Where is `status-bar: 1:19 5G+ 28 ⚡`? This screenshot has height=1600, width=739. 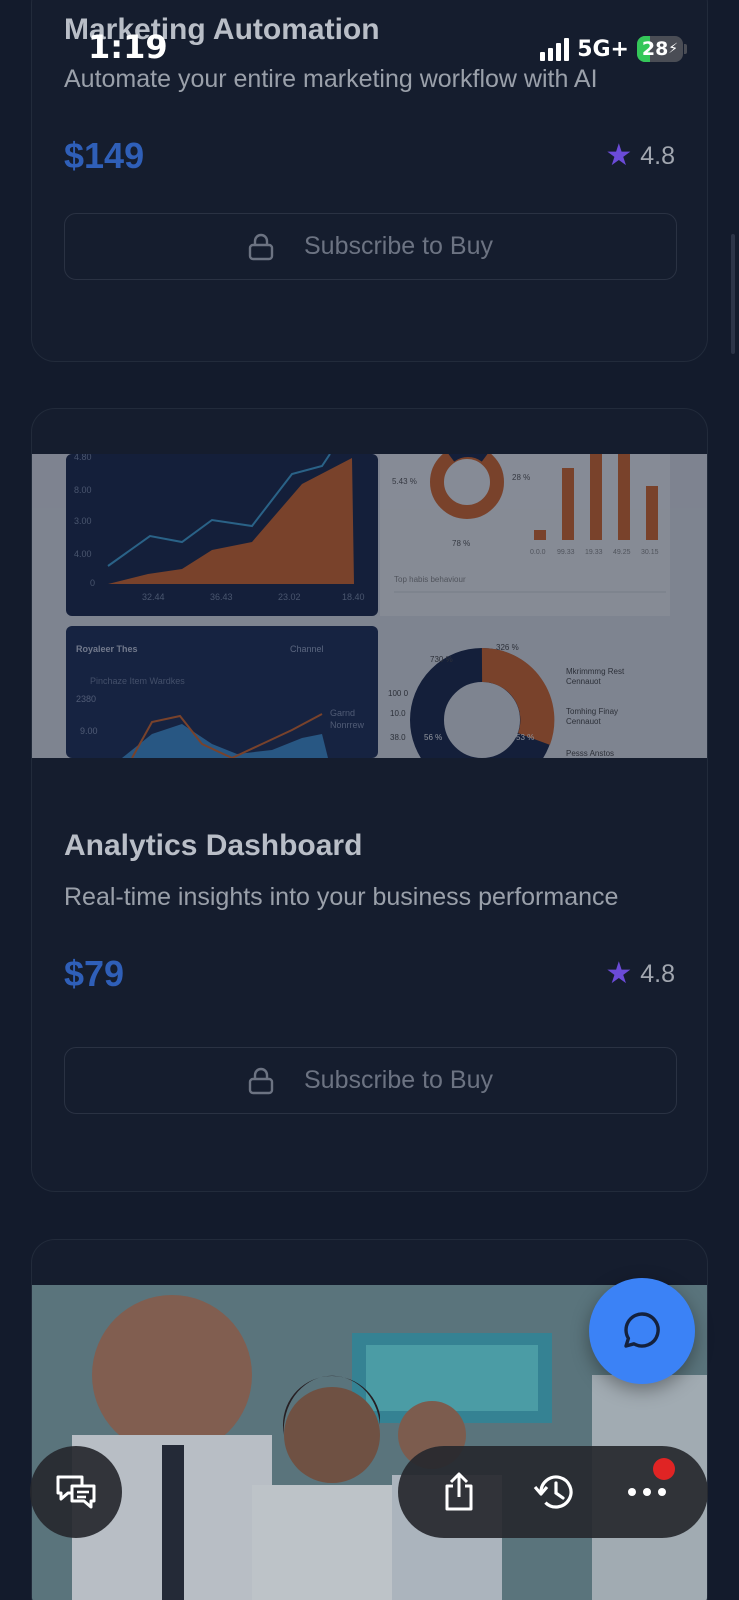 status-bar: 1:19 5G+ 28 ⚡ is located at coordinates (369, 48).